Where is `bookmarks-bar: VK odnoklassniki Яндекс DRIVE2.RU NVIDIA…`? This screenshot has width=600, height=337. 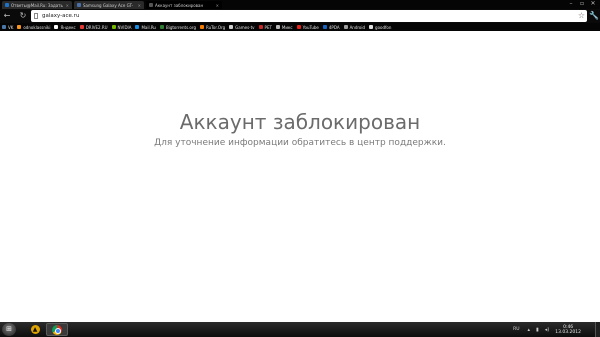
bookmarks-bar: VK odnoklassniki Яндекс DRIVE2.RU NVIDIA… is located at coordinates (300, 27).